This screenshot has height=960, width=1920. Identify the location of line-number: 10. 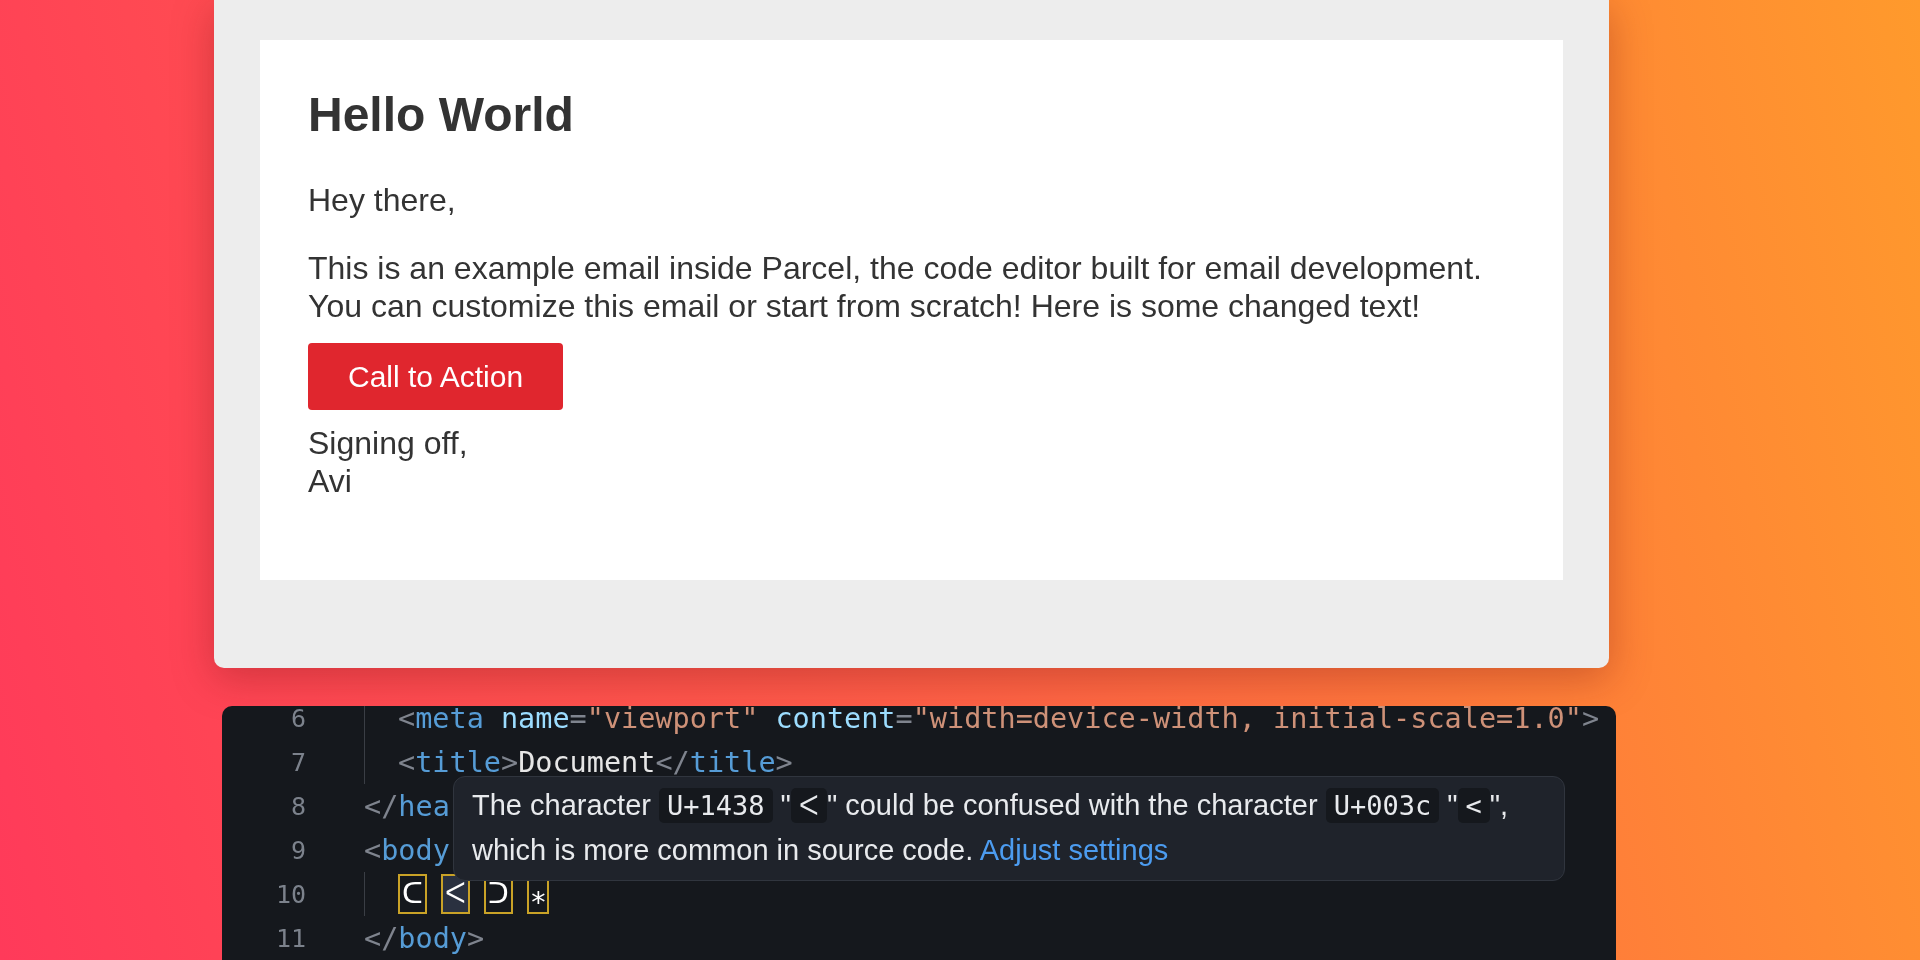
(290, 894).